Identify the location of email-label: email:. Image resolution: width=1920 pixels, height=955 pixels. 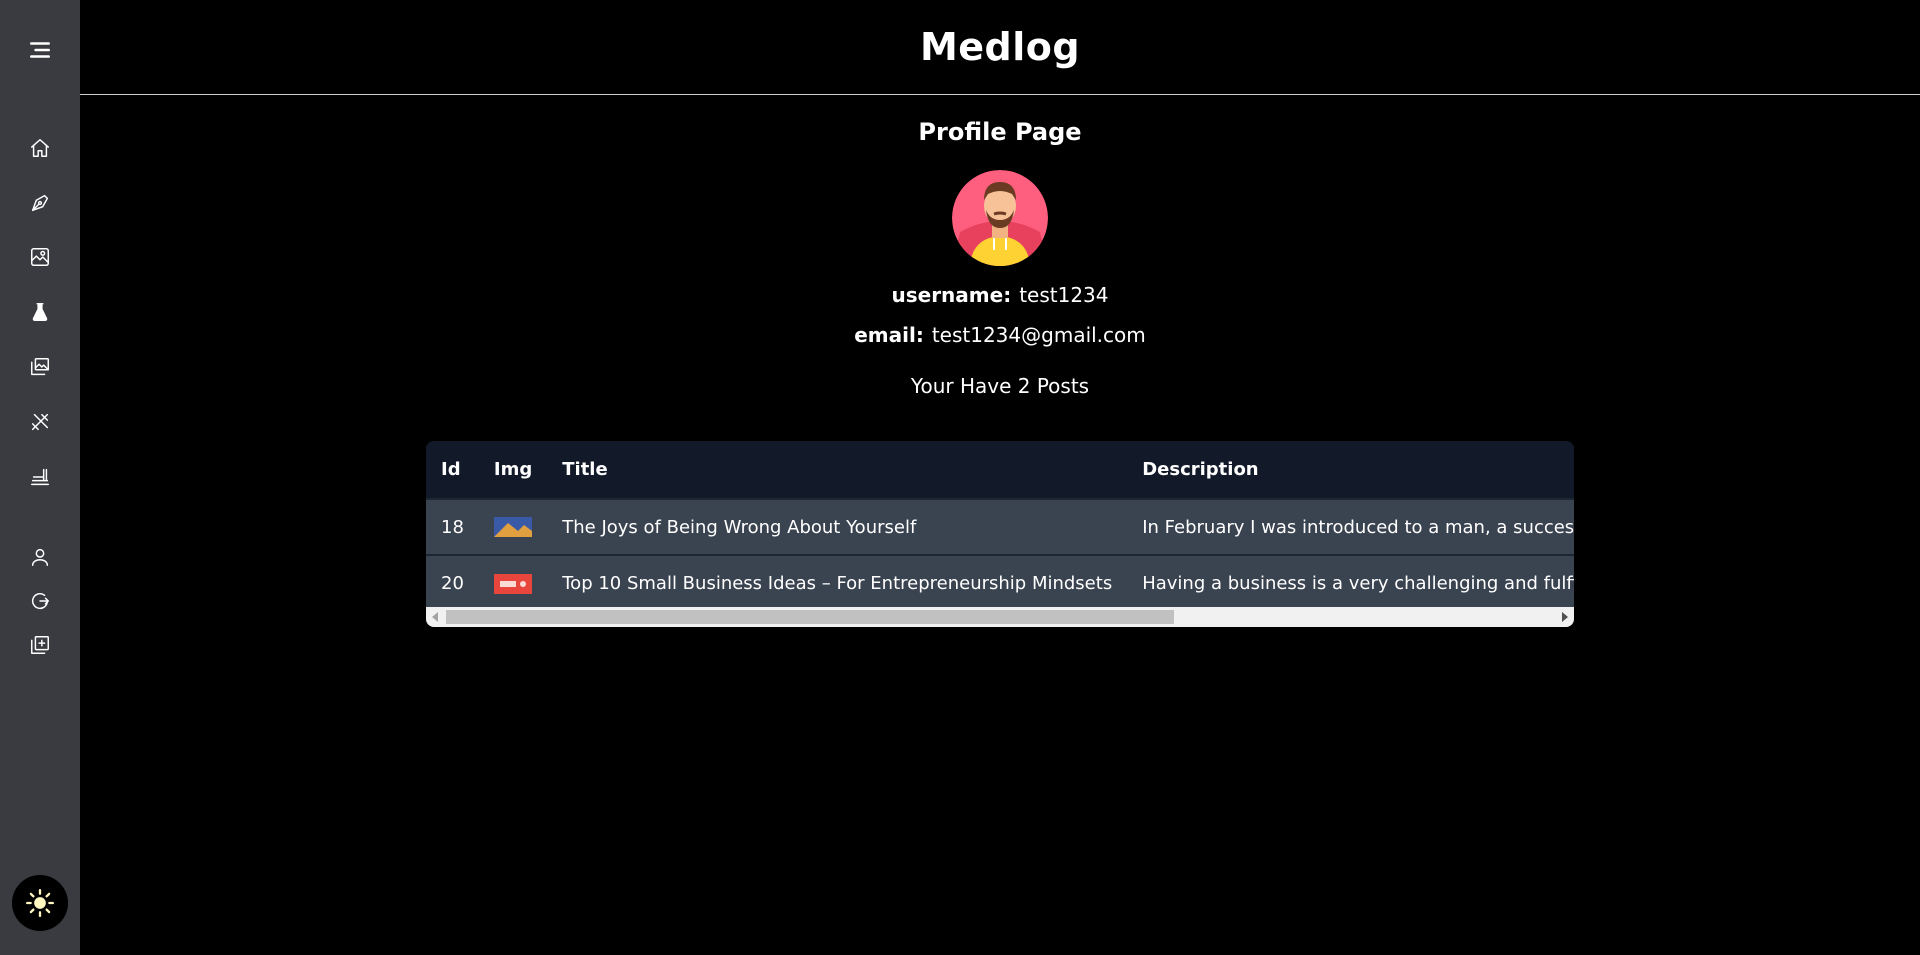
(889, 335).